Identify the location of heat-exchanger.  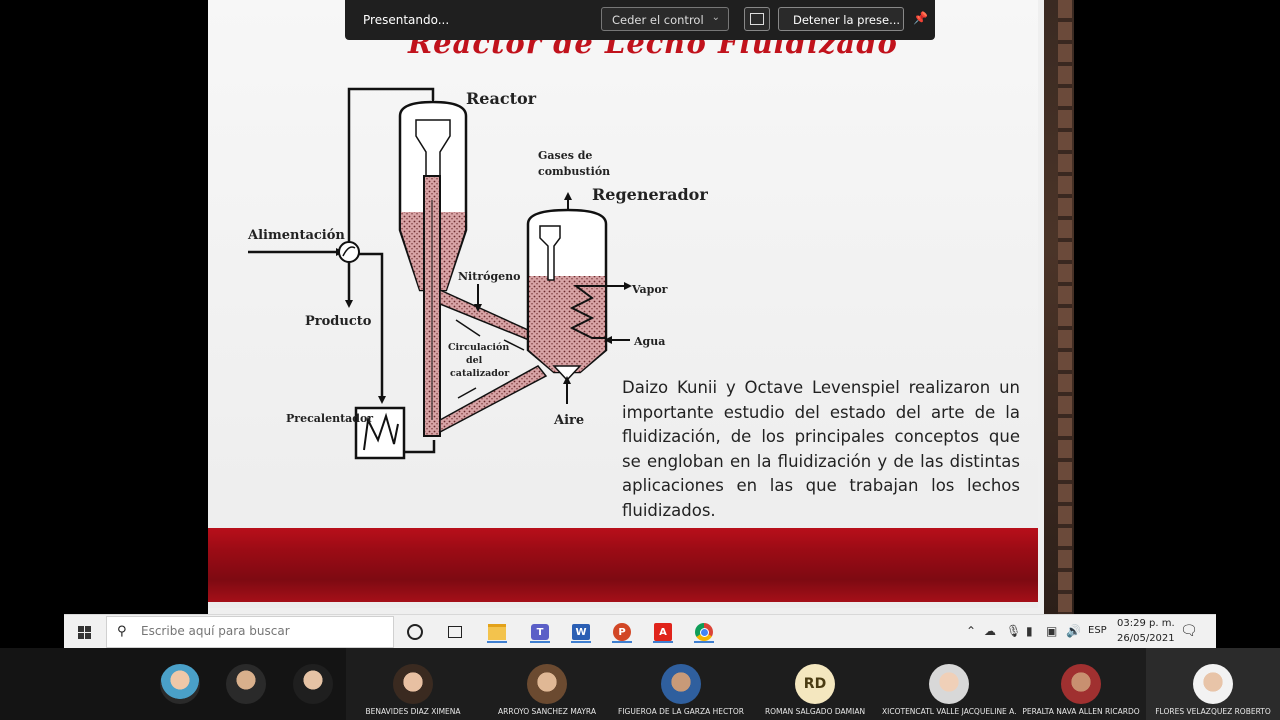
(349, 252).